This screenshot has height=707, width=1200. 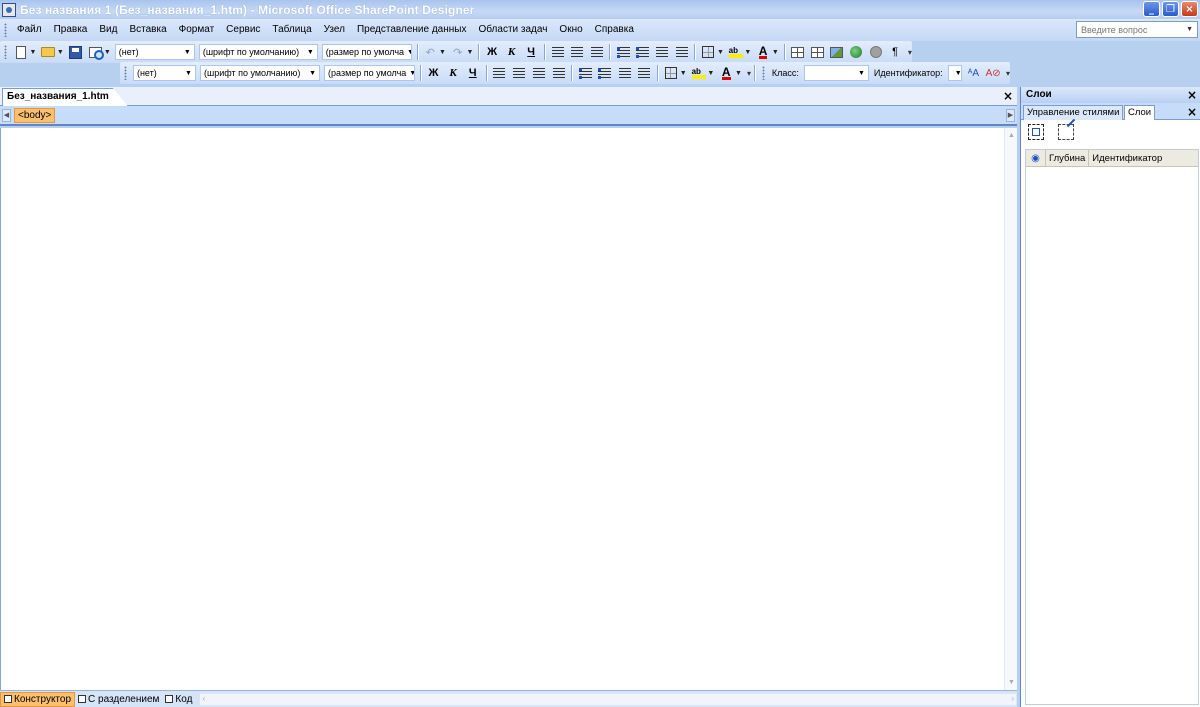 What do you see at coordinates (558, 52) in the screenshot?
I see `align-left-button` at bounding box center [558, 52].